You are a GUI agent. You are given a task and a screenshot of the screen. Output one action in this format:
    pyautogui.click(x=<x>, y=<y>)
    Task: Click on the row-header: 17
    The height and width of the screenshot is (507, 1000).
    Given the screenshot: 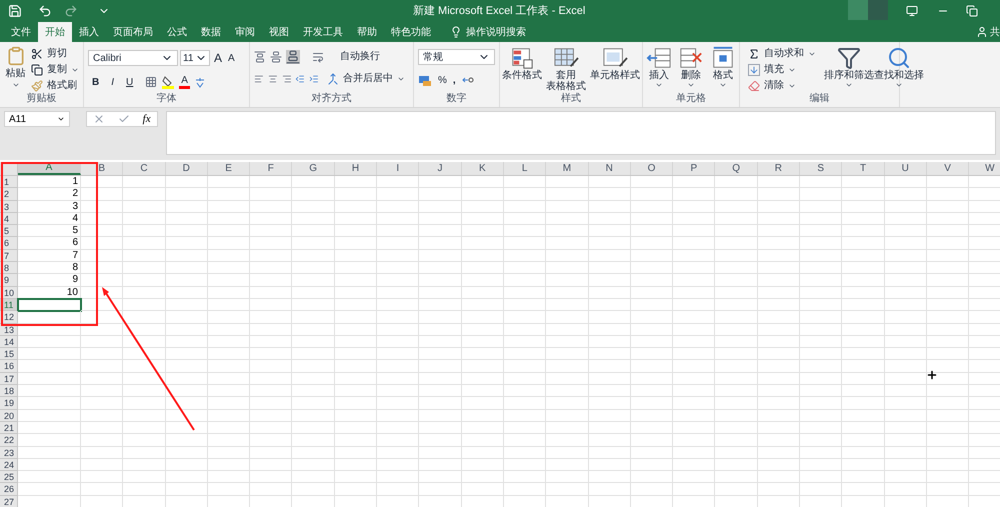 What is the action you would take?
    pyautogui.click(x=9, y=379)
    